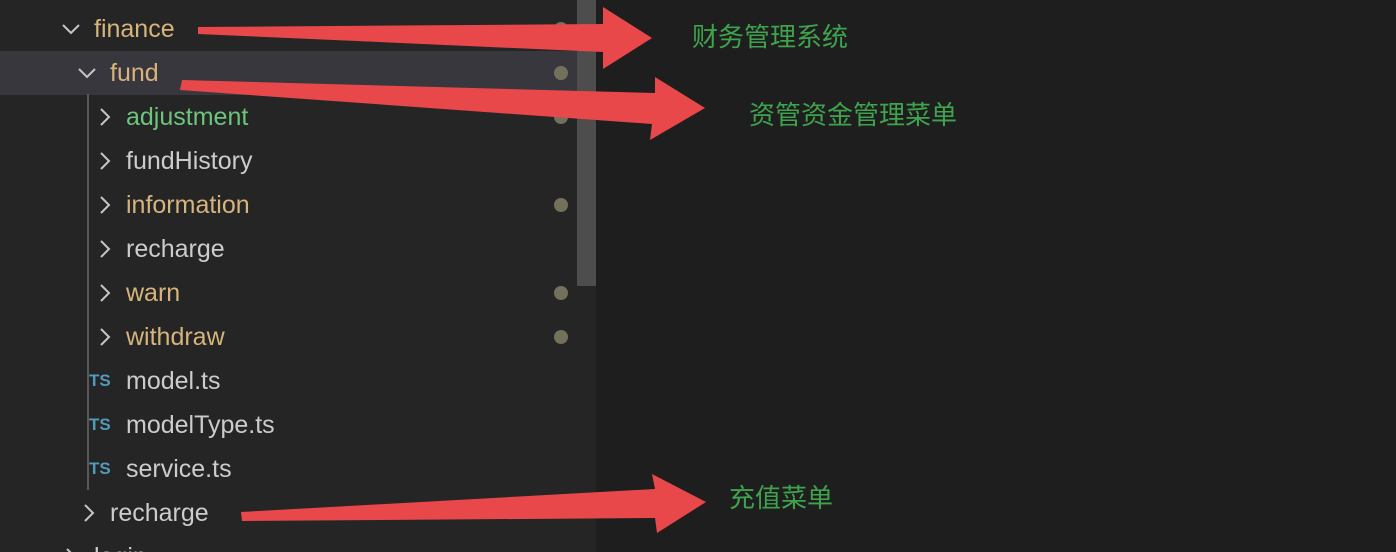  I want to click on annotation-recharge-label: 充值菜单, so click(781, 499).